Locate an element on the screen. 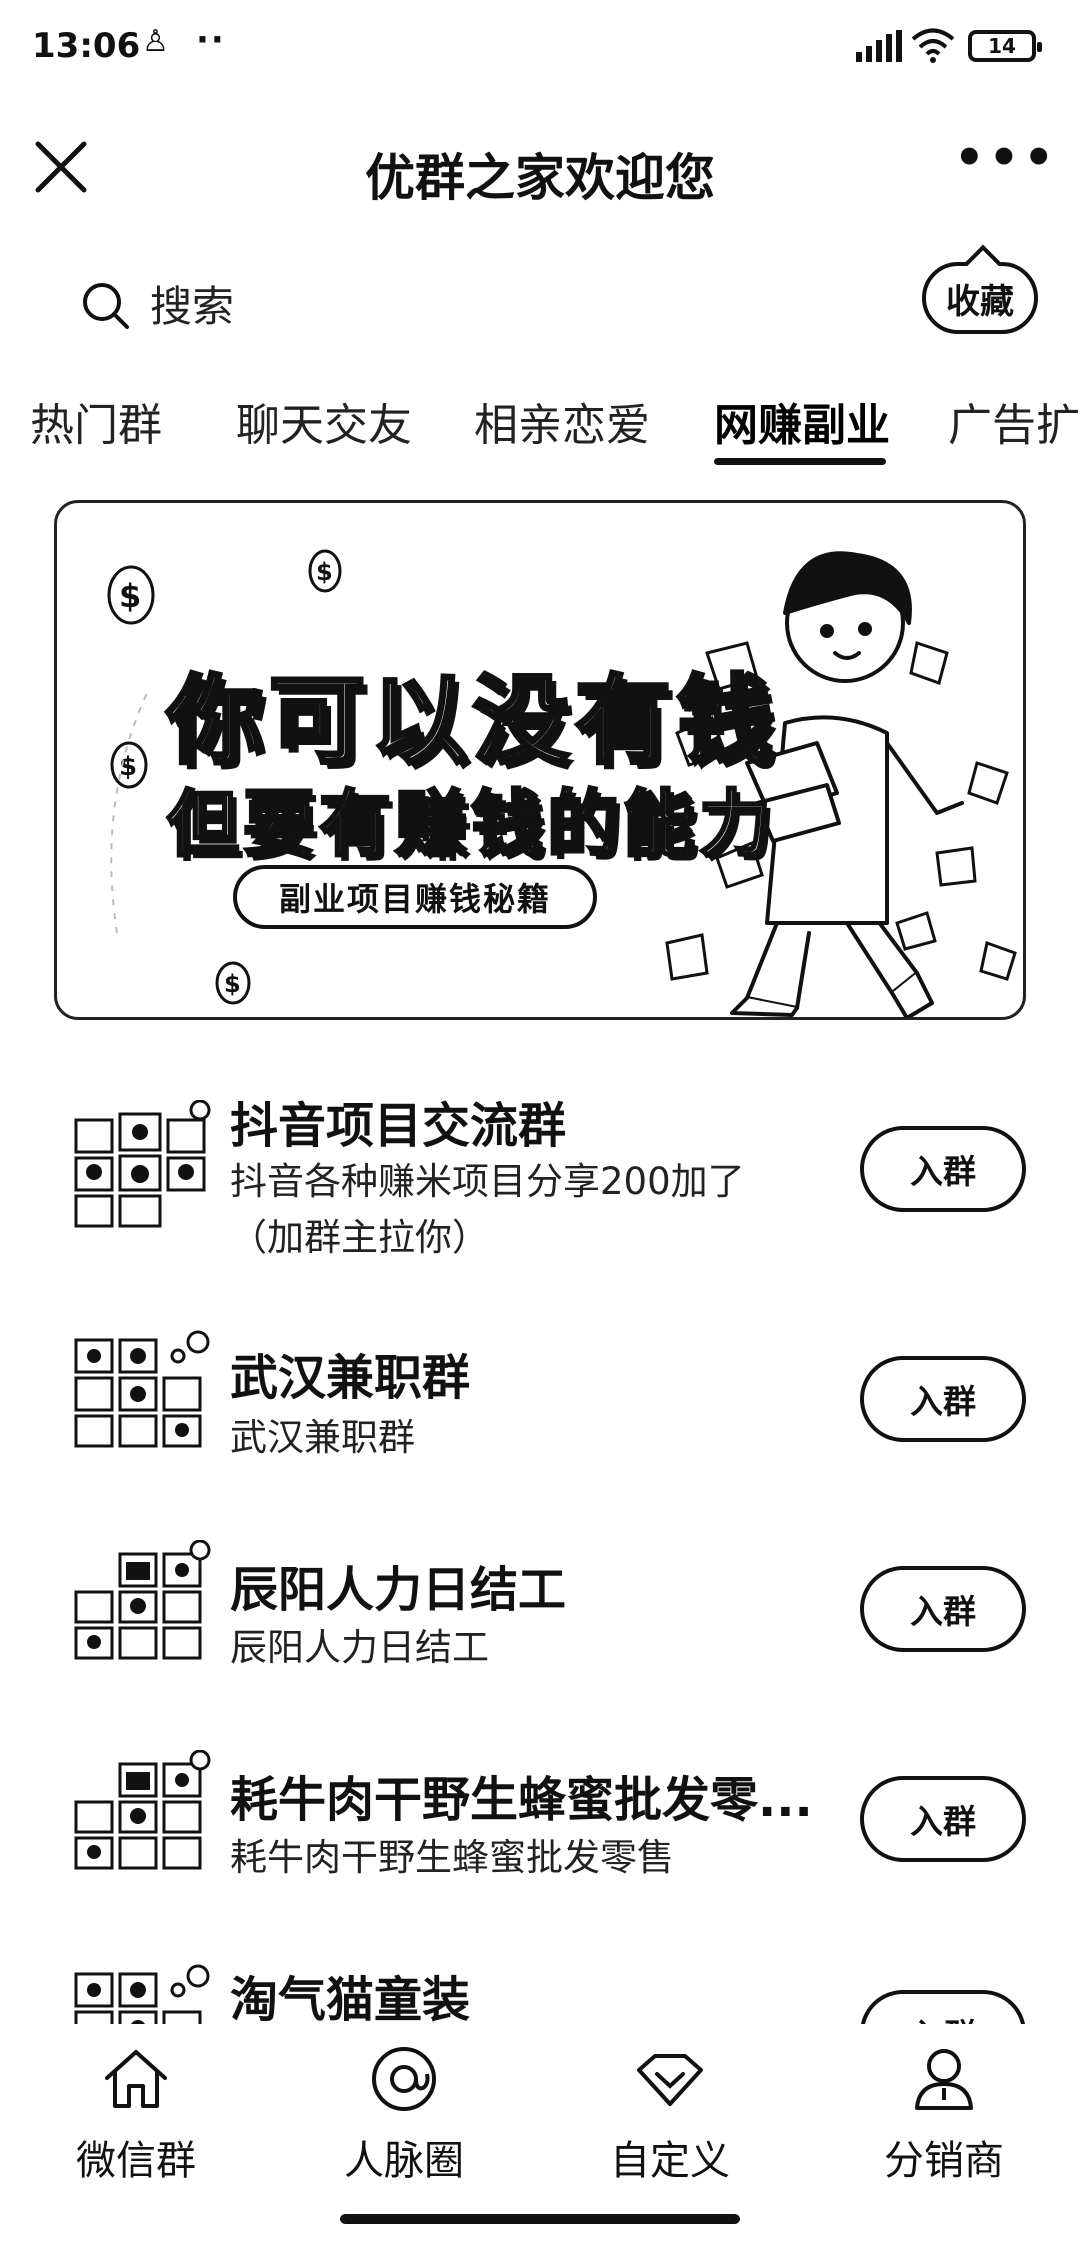 The width and height of the screenshot is (1080, 2248). group-description: 武汉兼职群 is located at coordinates (322, 1437).